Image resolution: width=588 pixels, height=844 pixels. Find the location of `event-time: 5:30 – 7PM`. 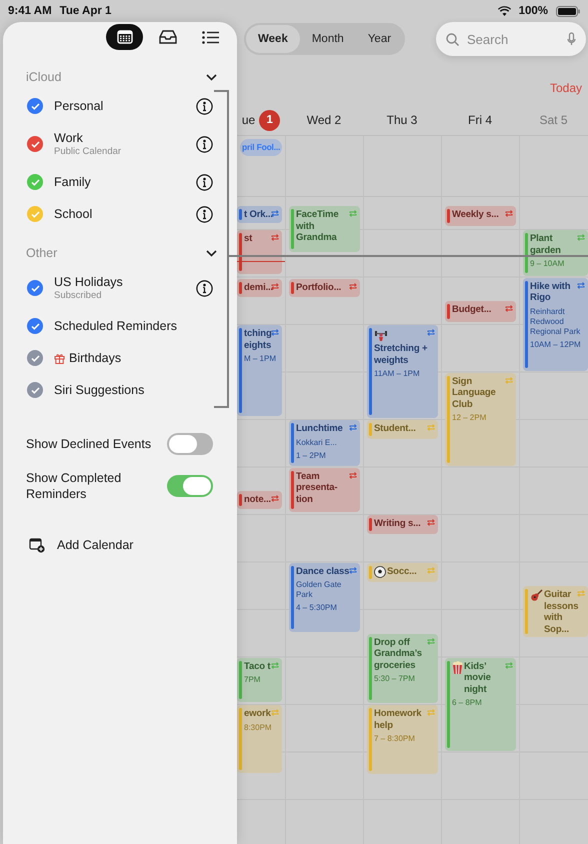

event-time: 5:30 – 7PM is located at coordinates (395, 679).